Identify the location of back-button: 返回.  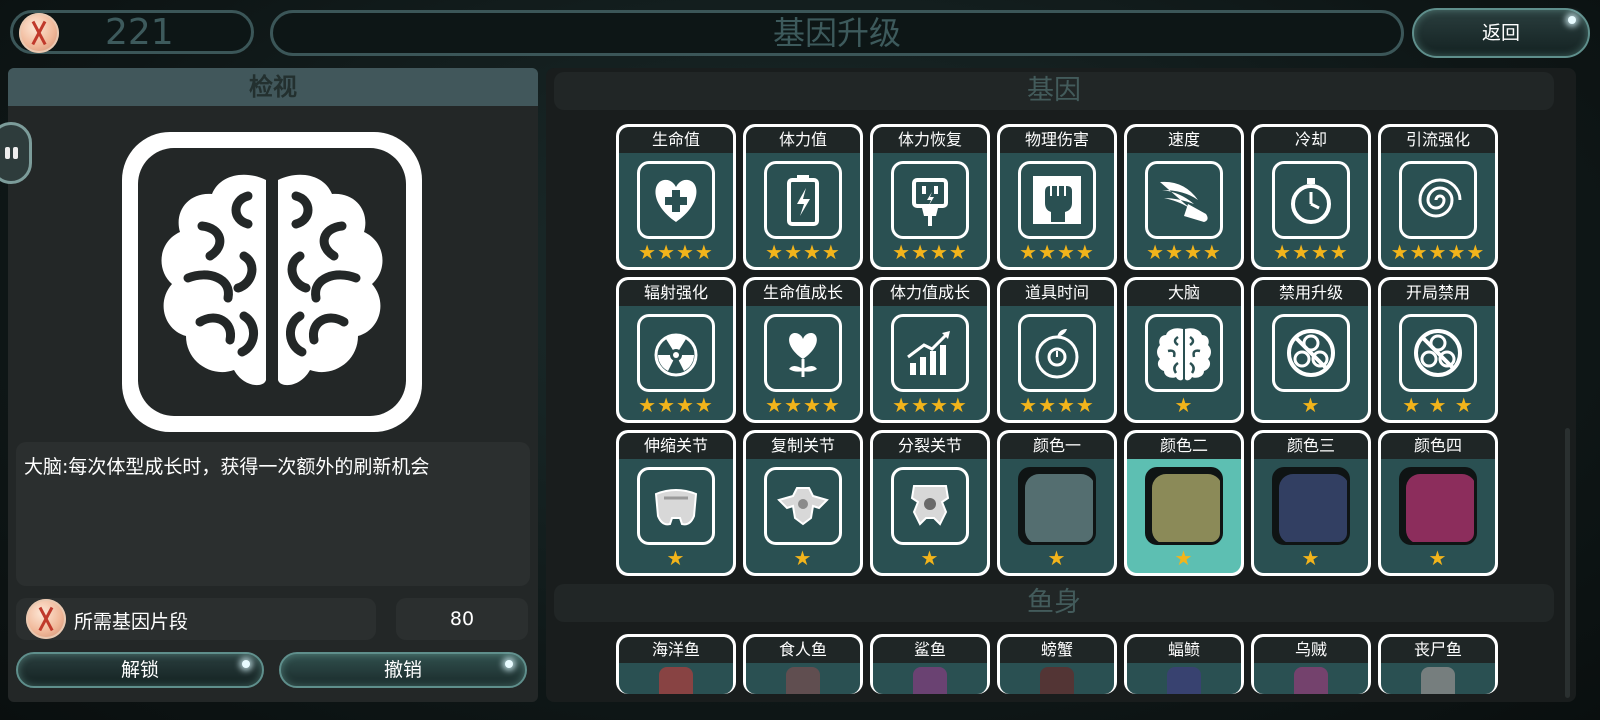
(1501, 33).